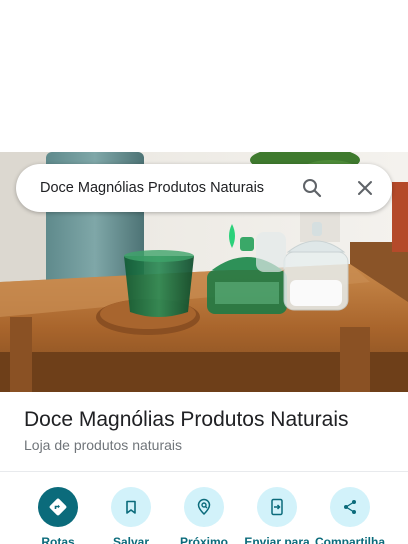 This screenshot has width=408, height=544. I want to click on send-to-phone-button: Enviar para, so click(277, 515).